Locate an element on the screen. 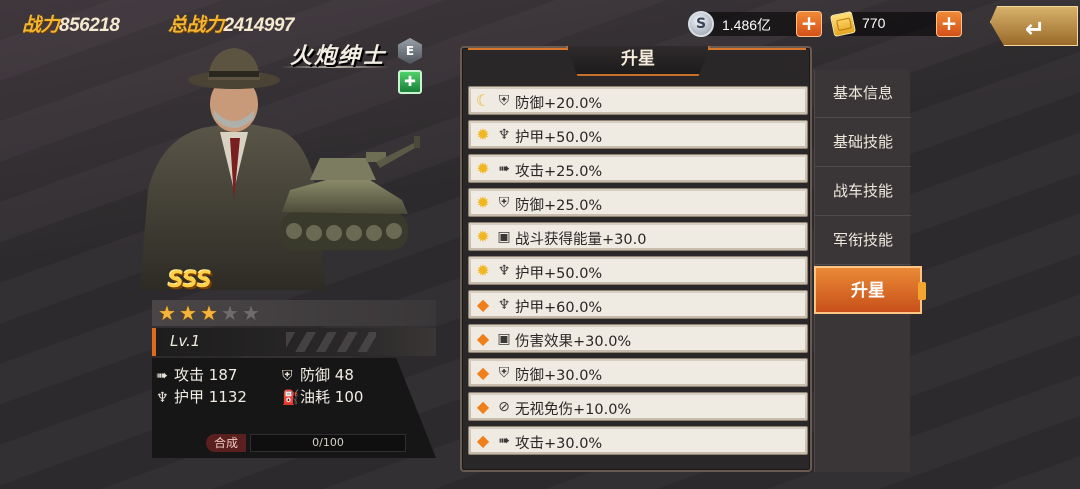 The width and height of the screenshot is (1080, 489). combat-power: 战力856218 is located at coordinates (71, 23).